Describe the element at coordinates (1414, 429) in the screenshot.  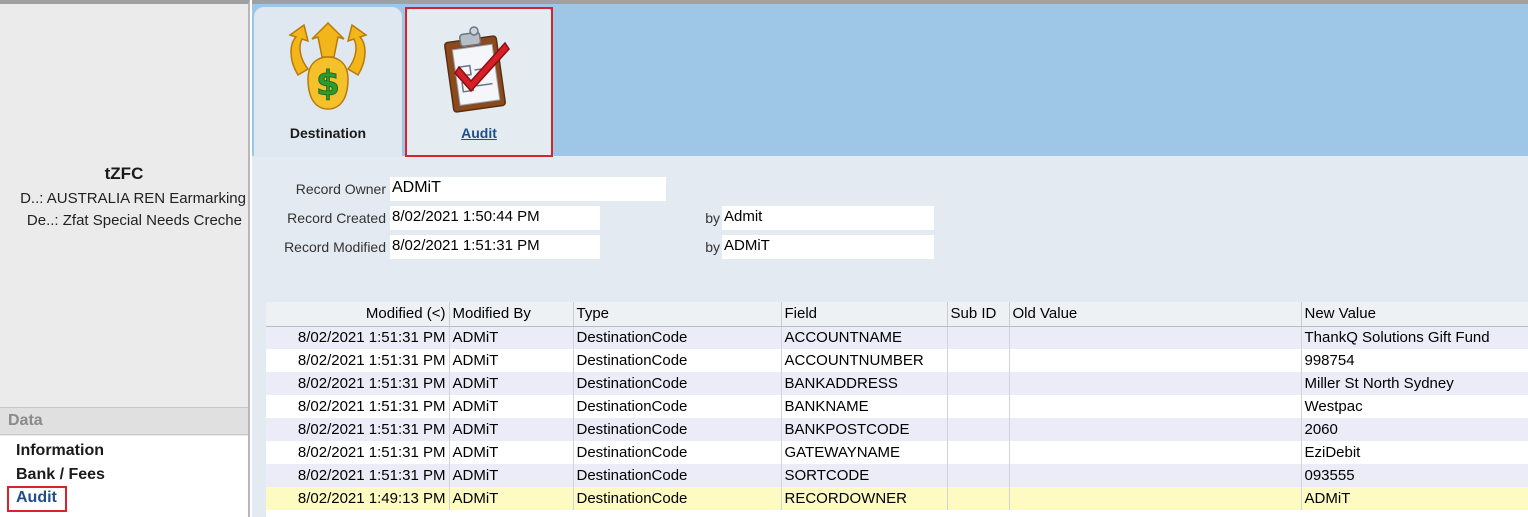
I see `cell-new-value: 2060` at that location.